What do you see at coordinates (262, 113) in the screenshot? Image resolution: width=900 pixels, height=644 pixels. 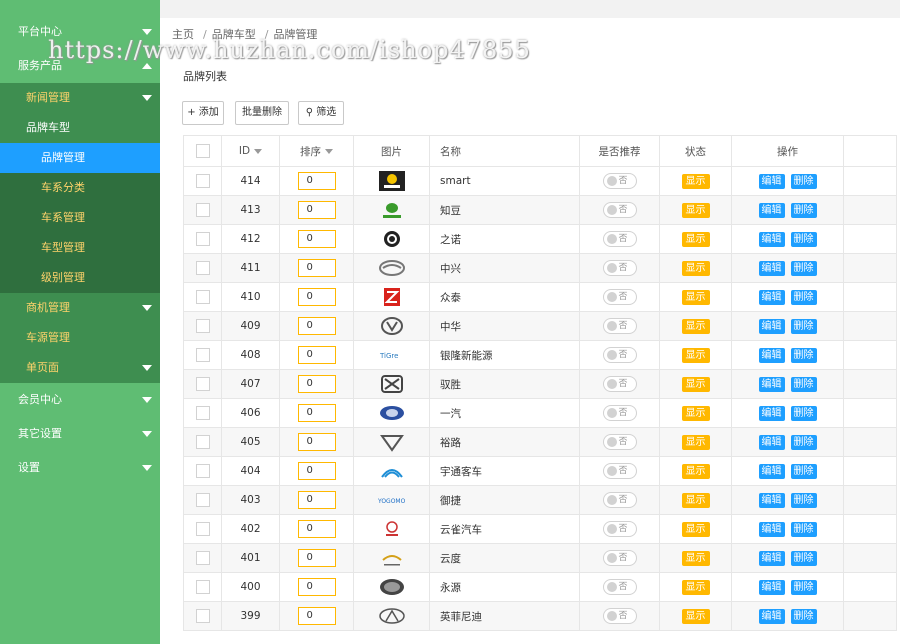 I see `batch-delete-button: 批量删除` at bounding box center [262, 113].